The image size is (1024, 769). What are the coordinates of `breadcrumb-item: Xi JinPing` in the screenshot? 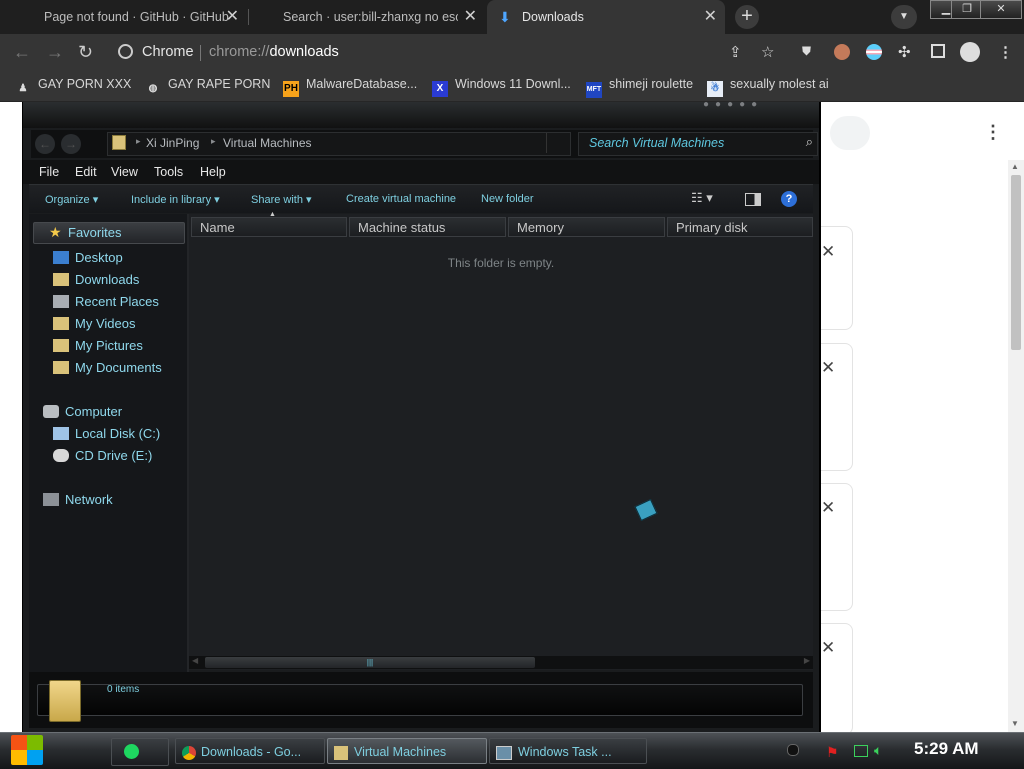 It's located at (172, 143).